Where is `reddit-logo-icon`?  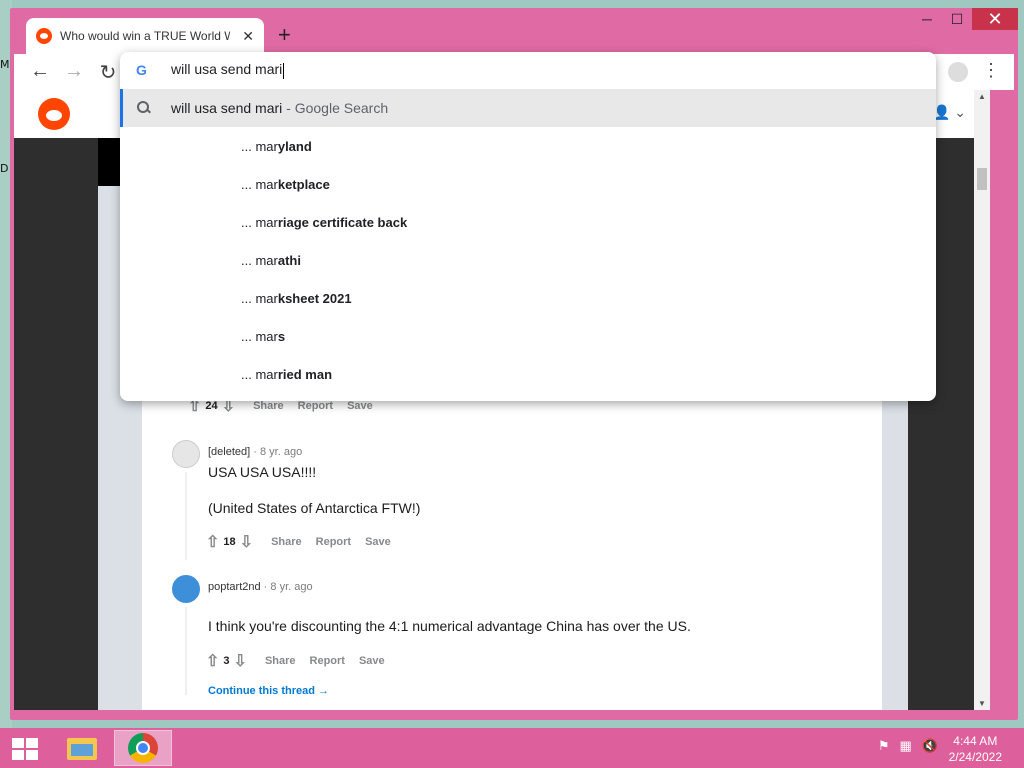 reddit-logo-icon is located at coordinates (54, 114).